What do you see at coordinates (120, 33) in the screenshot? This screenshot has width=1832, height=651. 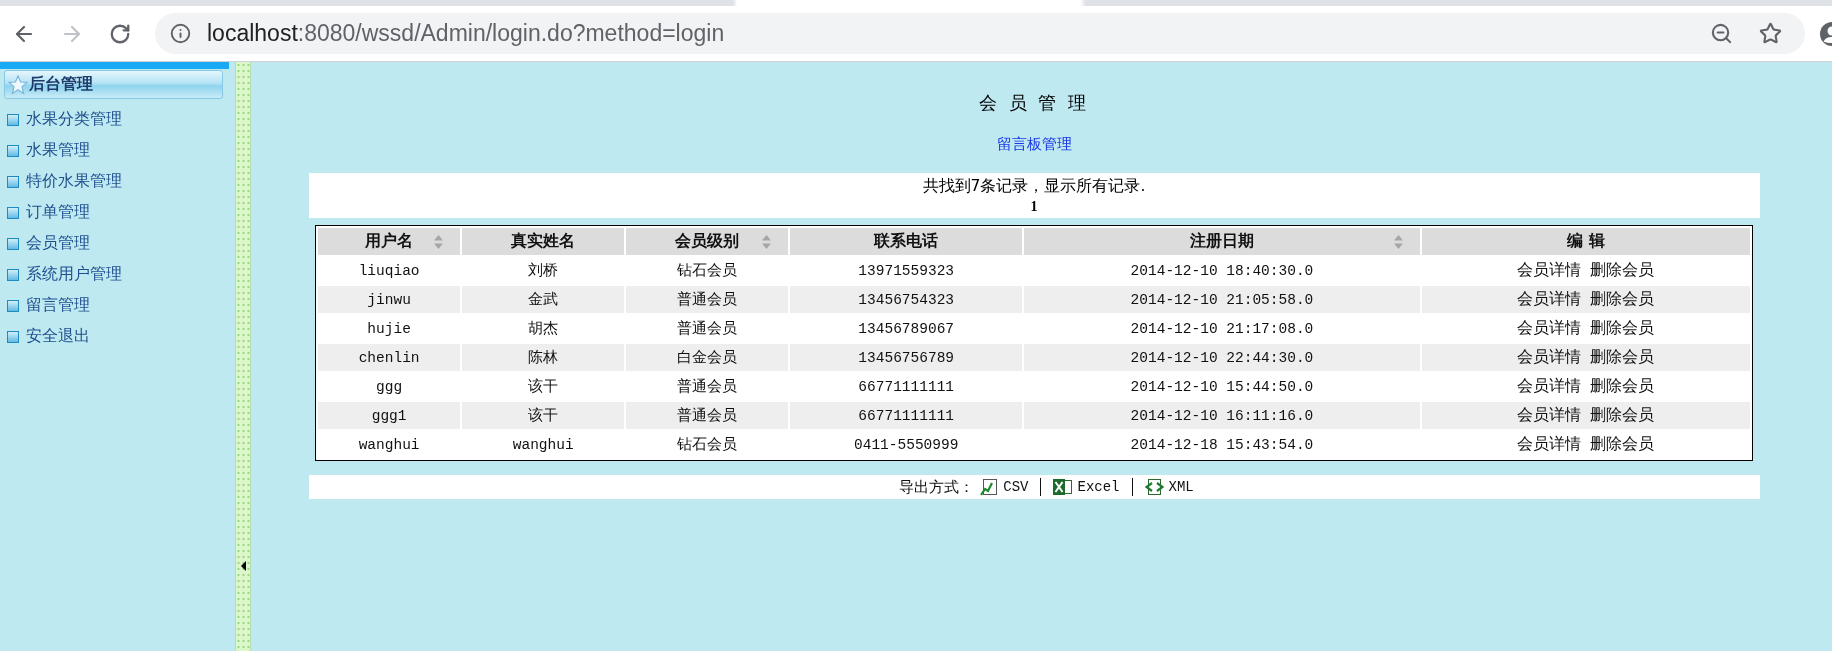 I see `reload-icon` at bounding box center [120, 33].